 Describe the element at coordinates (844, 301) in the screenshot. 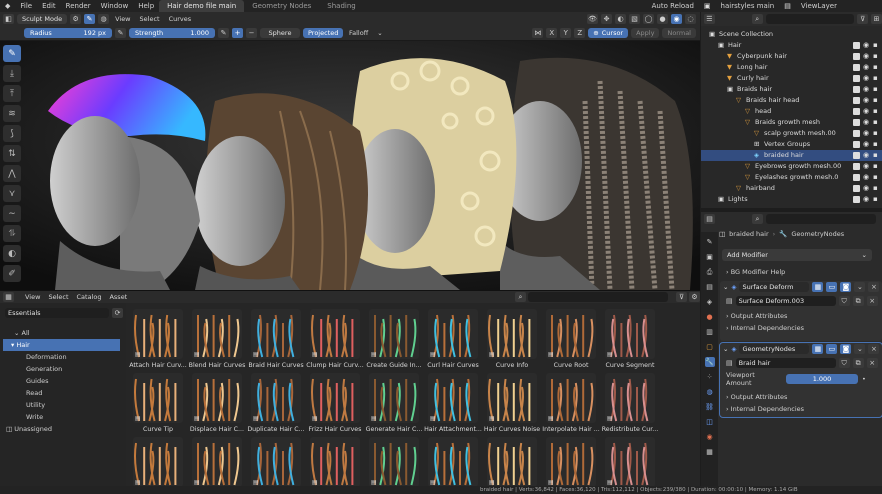

I see `fake-user-icon: ⛉` at that location.